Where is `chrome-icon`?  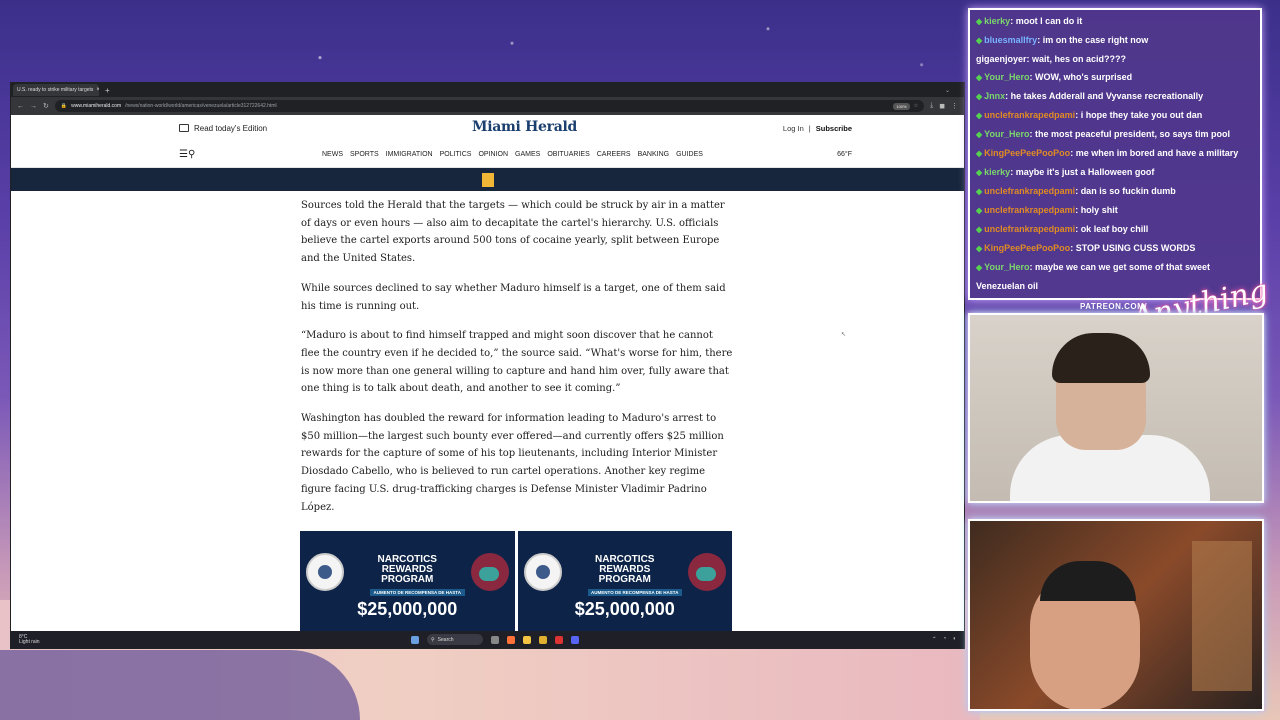 chrome-icon is located at coordinates (559, 639).